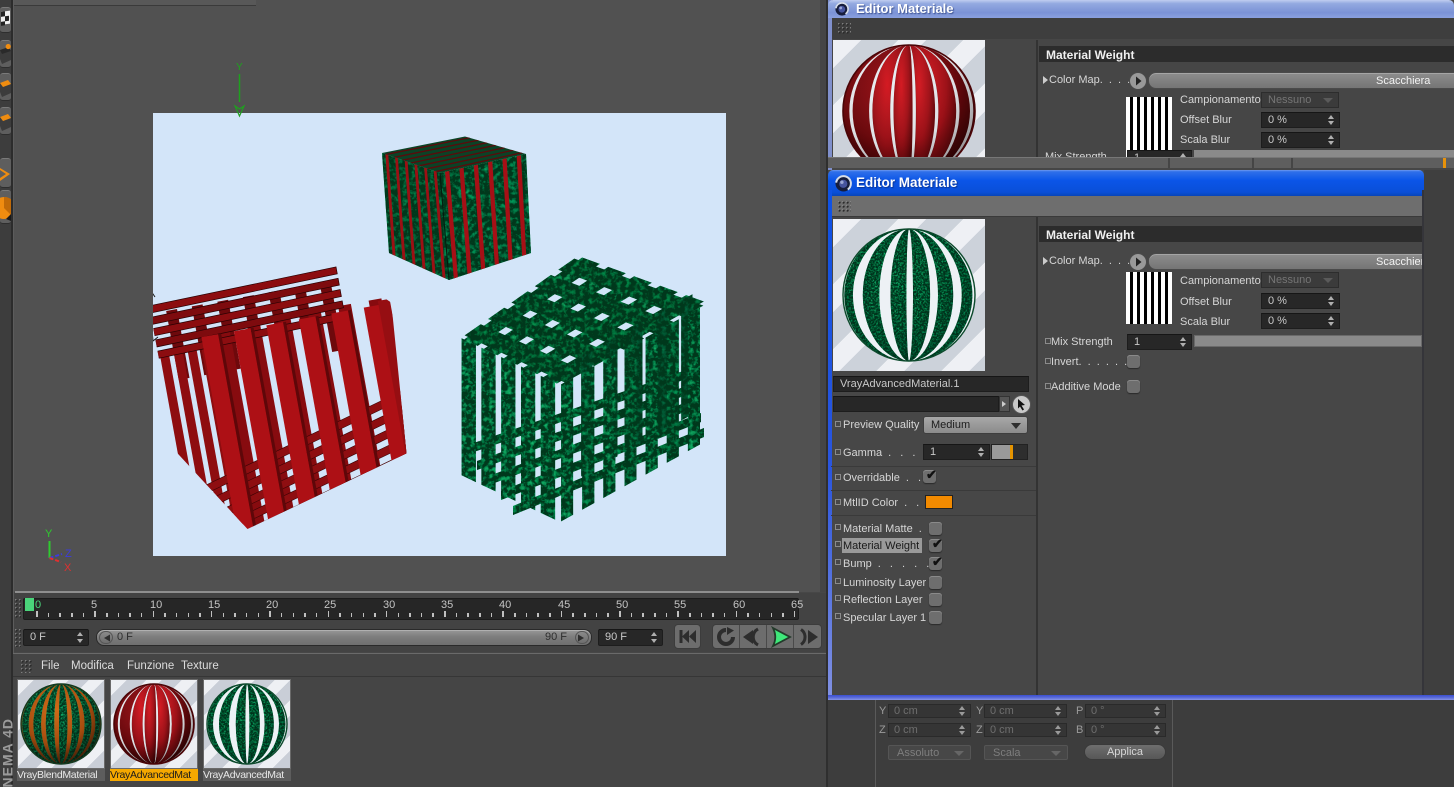  I want to click on svg-text: X, so click(68, 568).